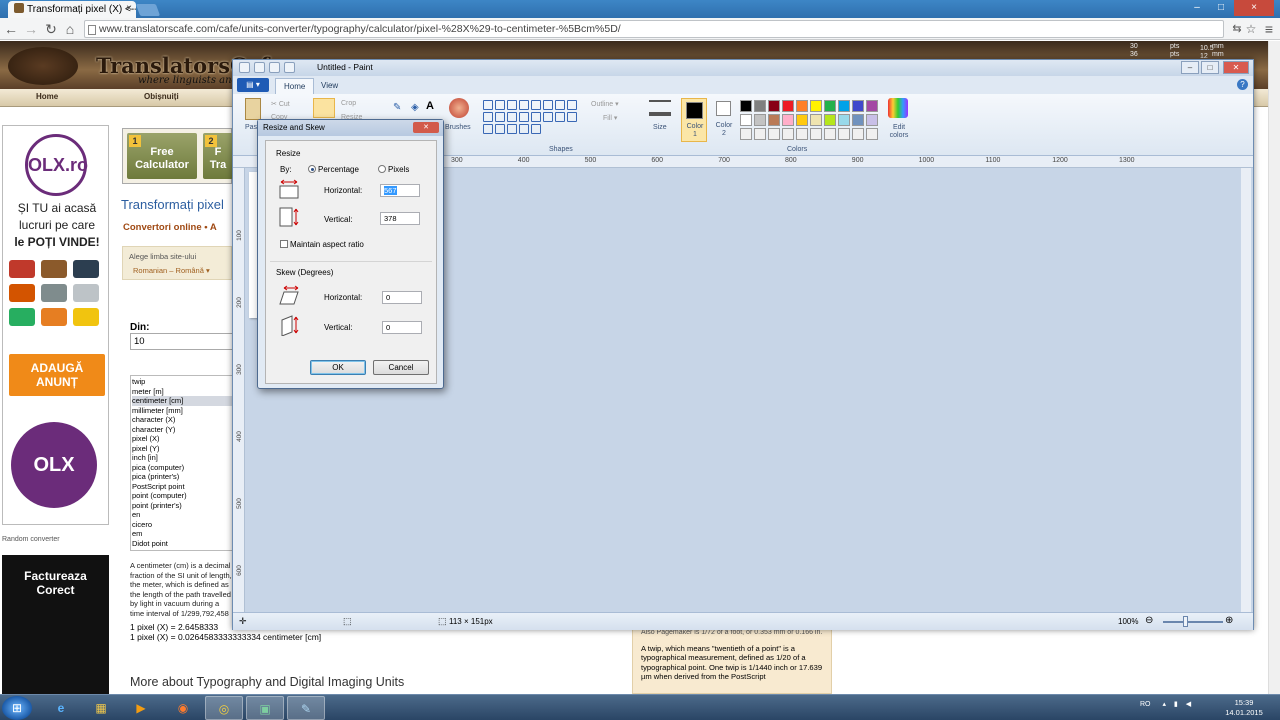 The image size is (1280, 720). Describe the element at coordinates (259, 67) in the screenshot. I see `save-icon` at that location.